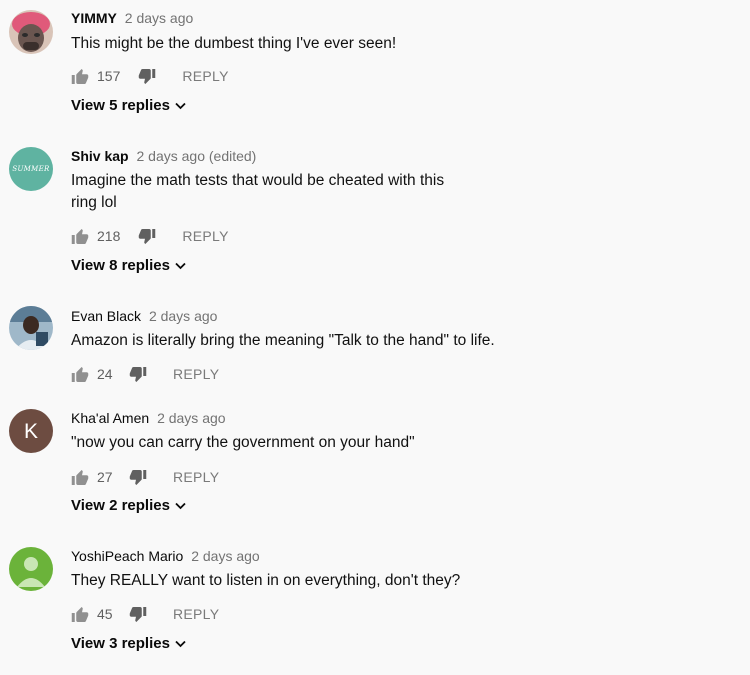 This screenshot has height=675, width=750. I want to click on view-replies-label: View 3 replies, so click(120, 643).